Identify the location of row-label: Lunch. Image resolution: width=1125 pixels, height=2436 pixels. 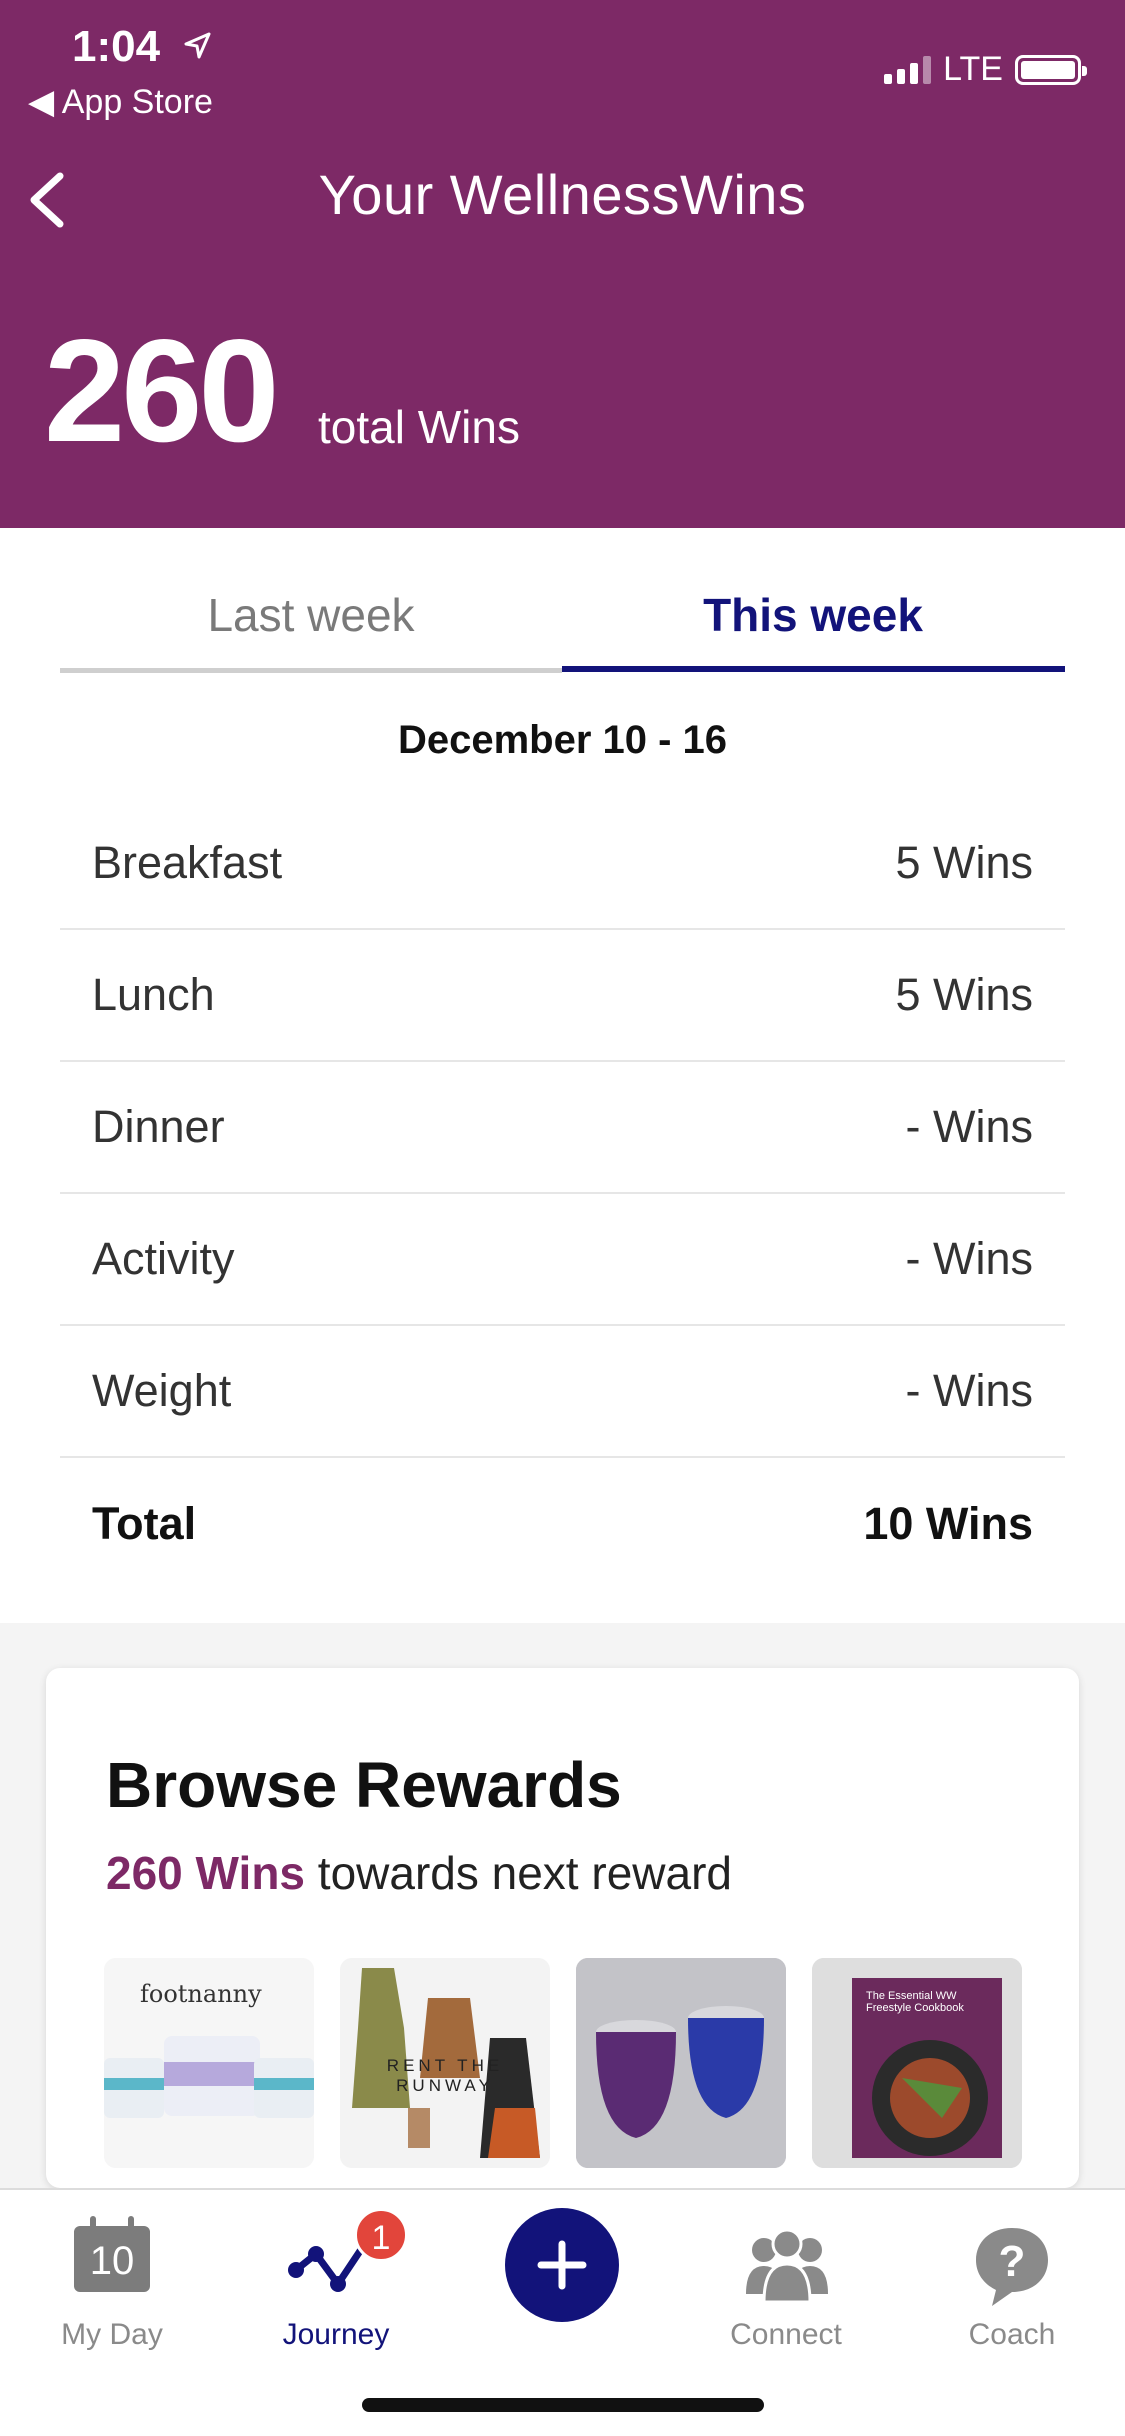
(153, 994).